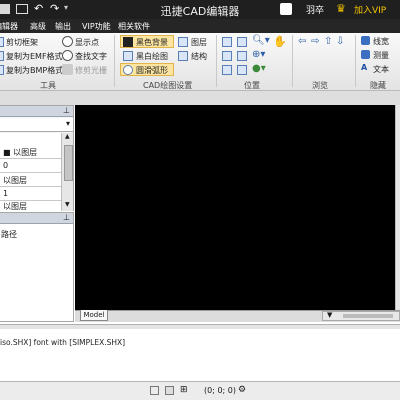  What do you see at coordinates (48, 85) in the screenshot?
I see `tools-group-label: 工具` at bounding box center [48, 85].